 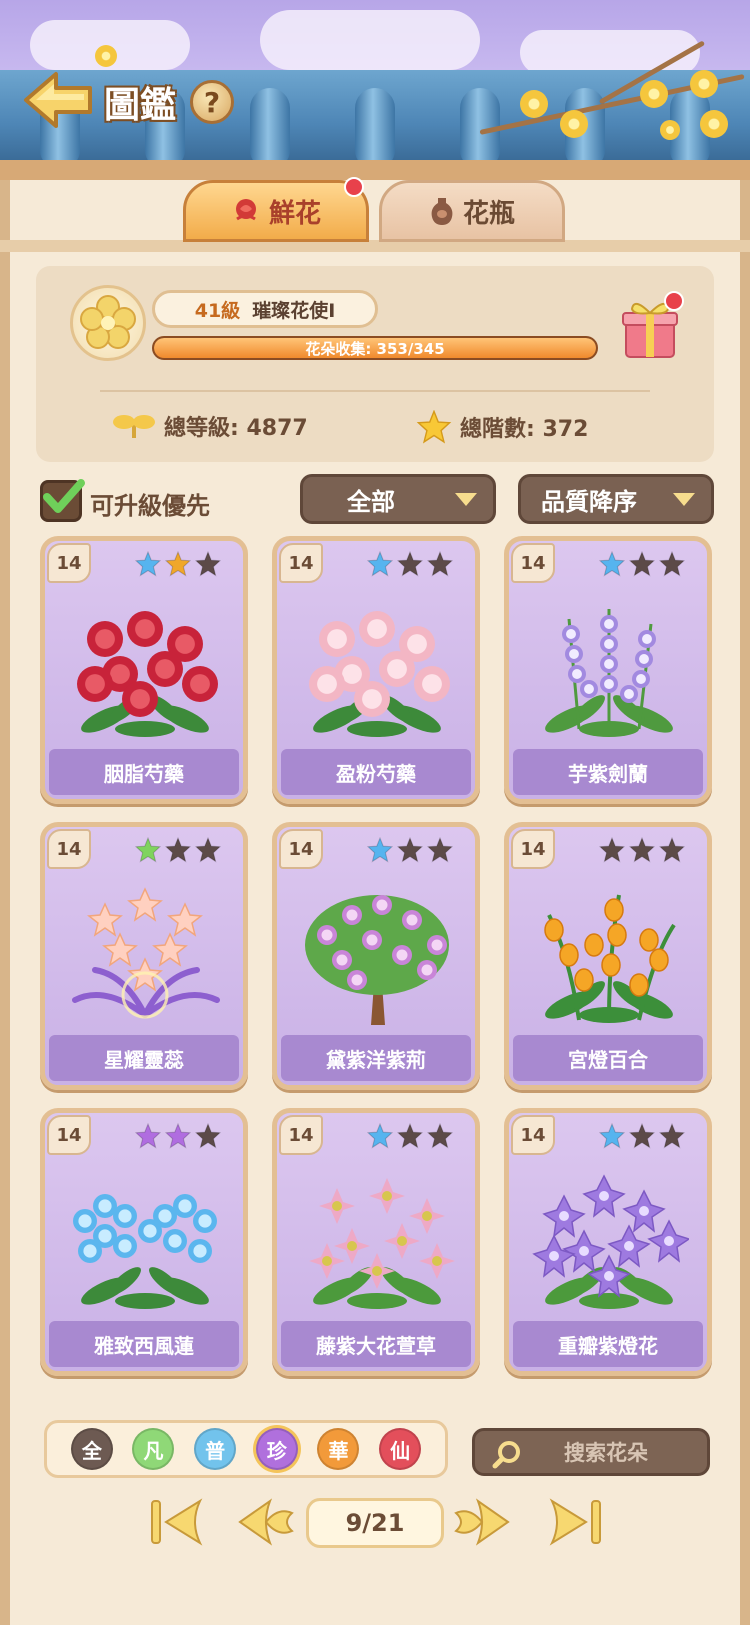 I want to click on tab-vases: 花瓶, so click(x=472, y=211).